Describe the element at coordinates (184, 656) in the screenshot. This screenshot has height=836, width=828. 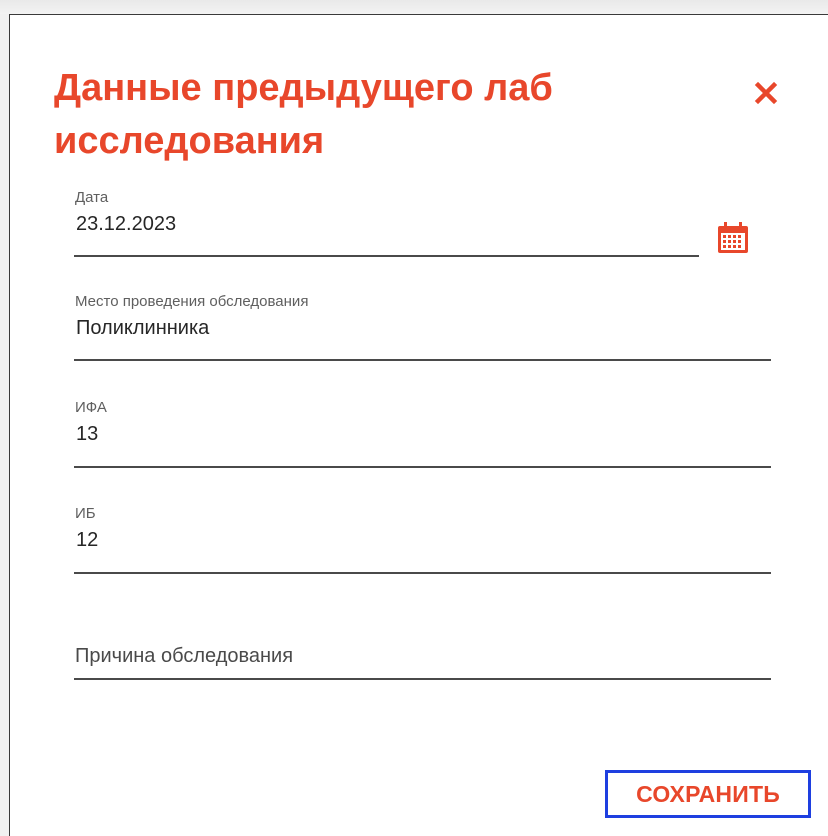
I see `reason-placeholder: Причина обследования` at that location.